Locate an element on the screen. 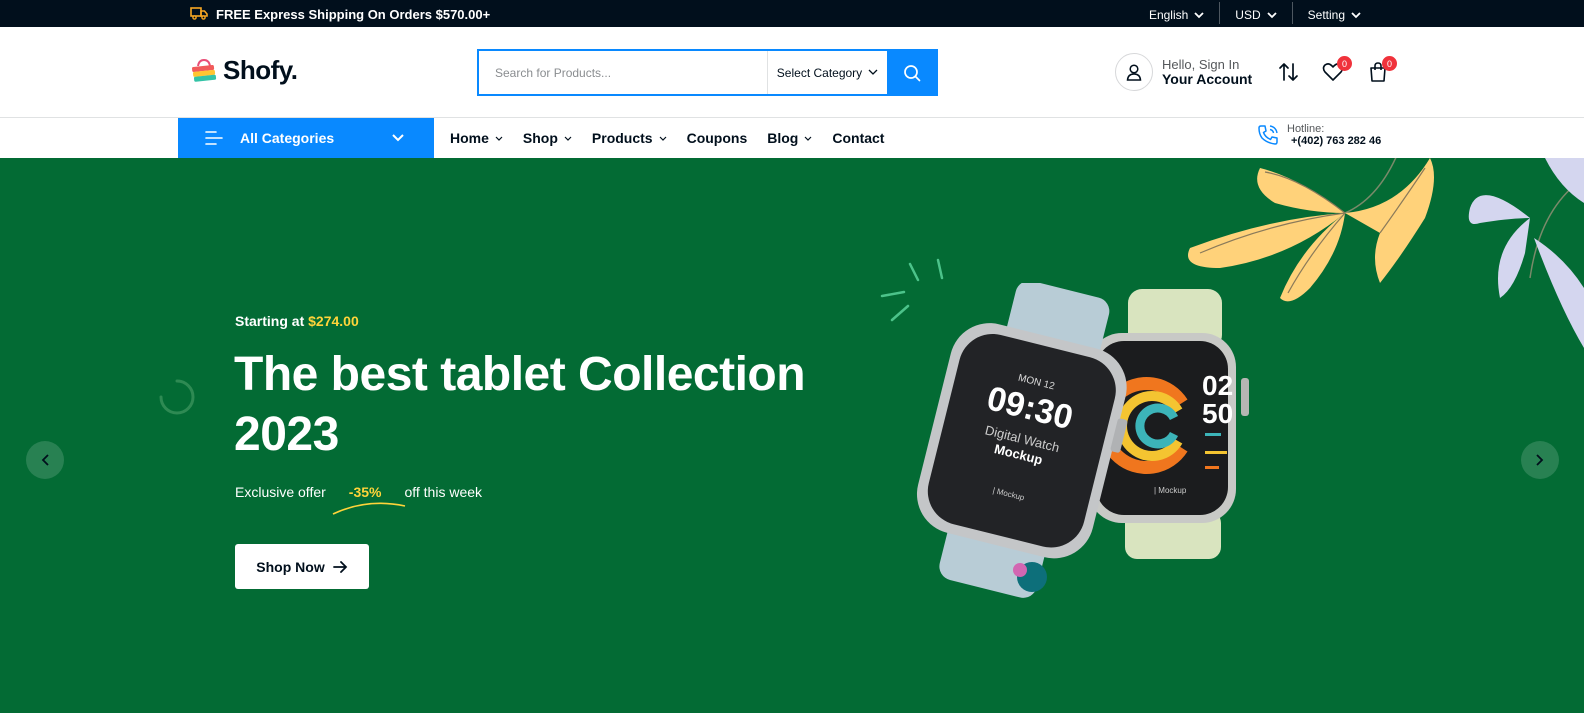 The width and height of the screenshot is (1584, 713). shipping-notice: FREE Express Shipping On Orders $570.00+ is located at coordinates (340, 14).